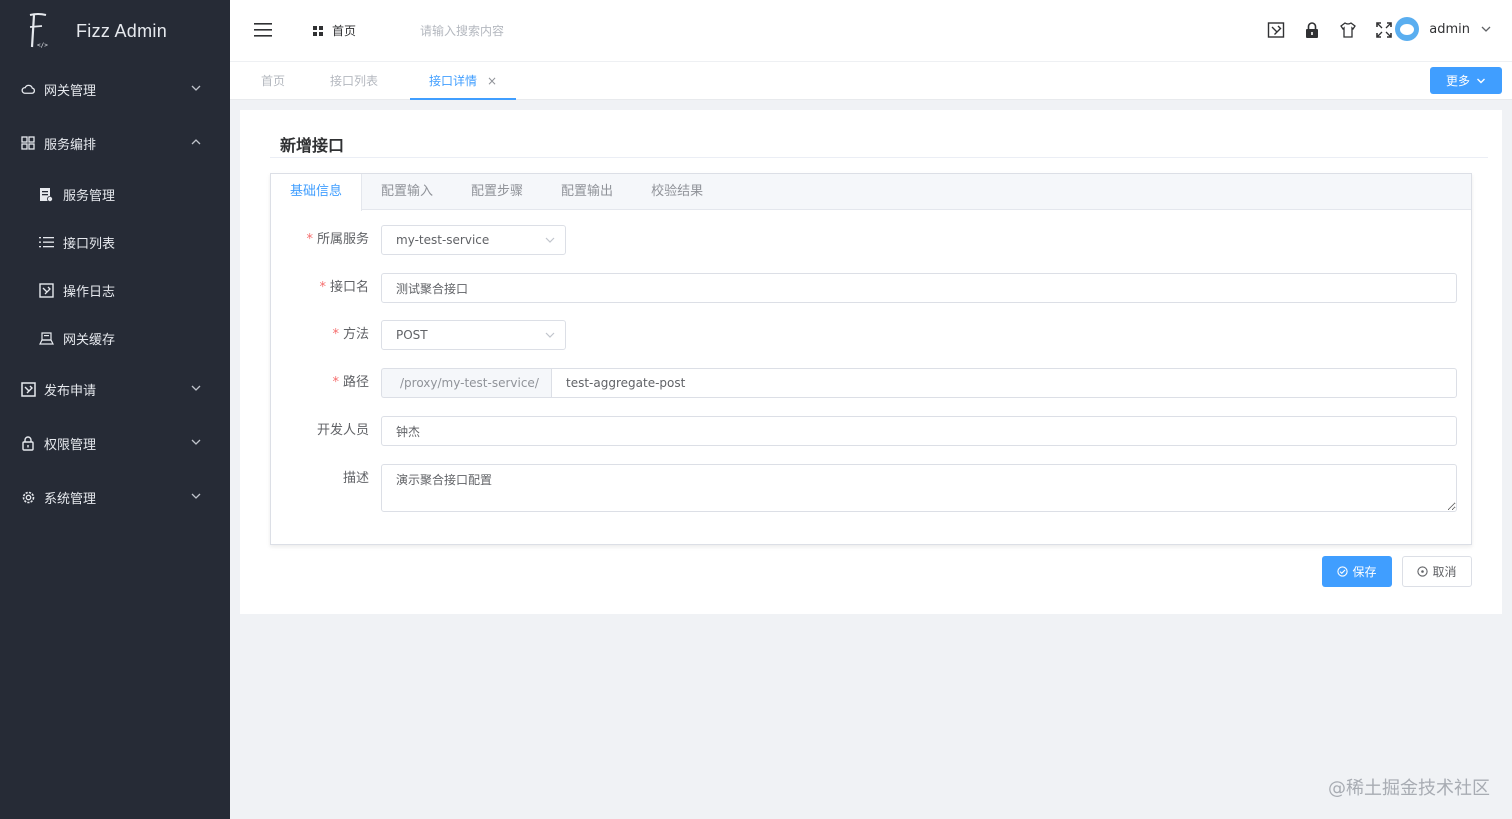 The image size is (1512, 819). What do you see at coordinates (443, 240) in the screenshot?
I see `service-select-value: my-test-service` at bounding box center [443, 240].